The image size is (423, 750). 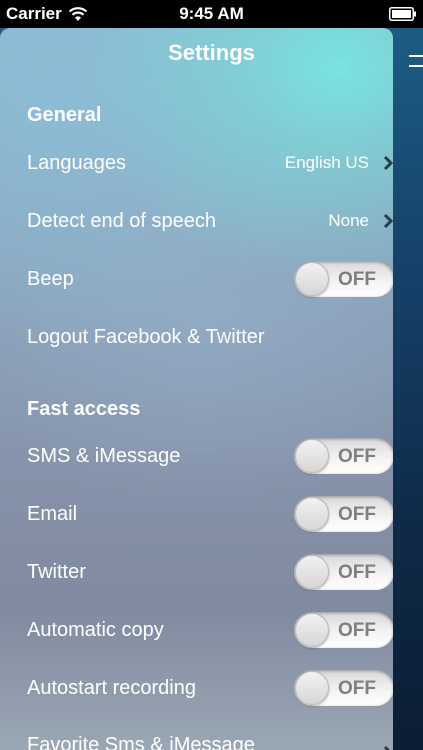 What do you see at coordinates (64, 115) in the screenshot?
I see `section-header-general: General` at bounding box center [64, 115].